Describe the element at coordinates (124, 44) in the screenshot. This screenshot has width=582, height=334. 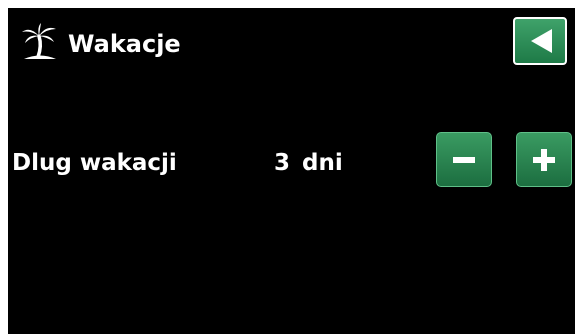
I see `page-title: Wakacje` at that location.